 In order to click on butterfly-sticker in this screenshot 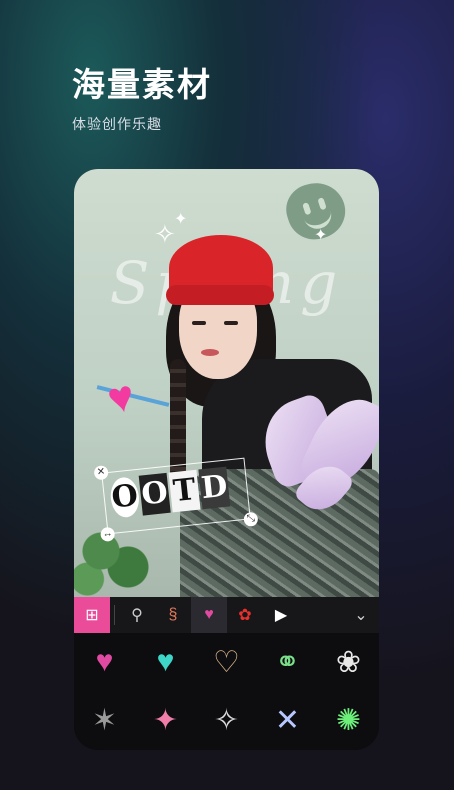, I will do `click(315, 453)`.